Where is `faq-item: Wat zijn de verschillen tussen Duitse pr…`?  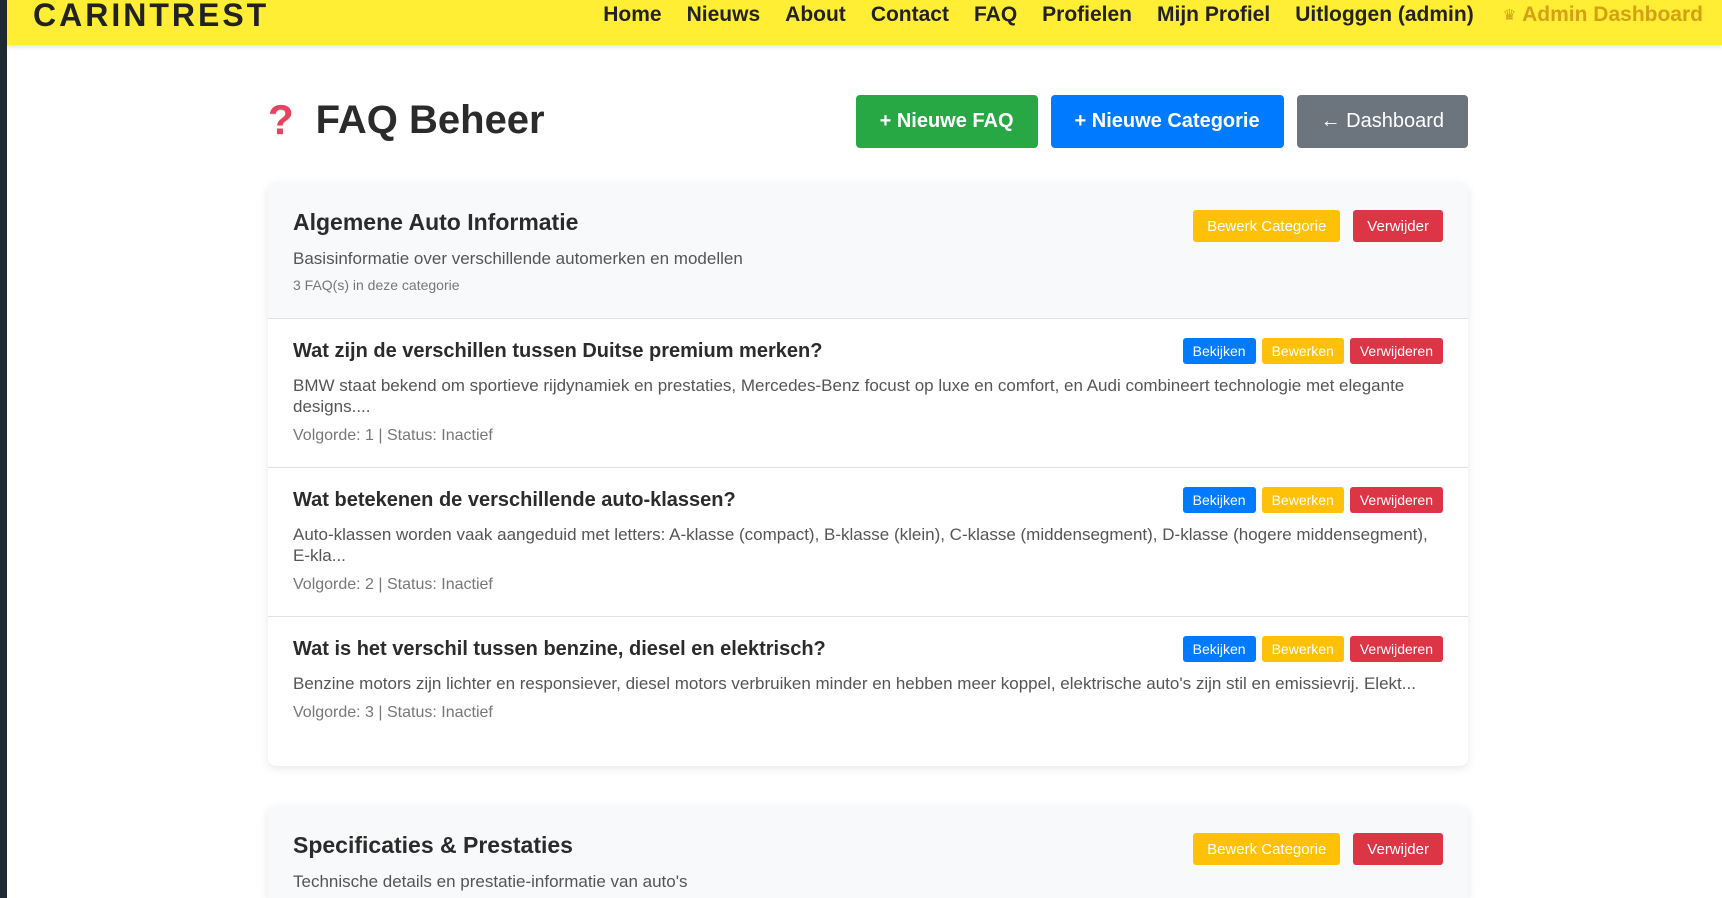
faq-item: Wat zijn de verschillen tussen Duitse pr… is located at coordinates (868, 393).